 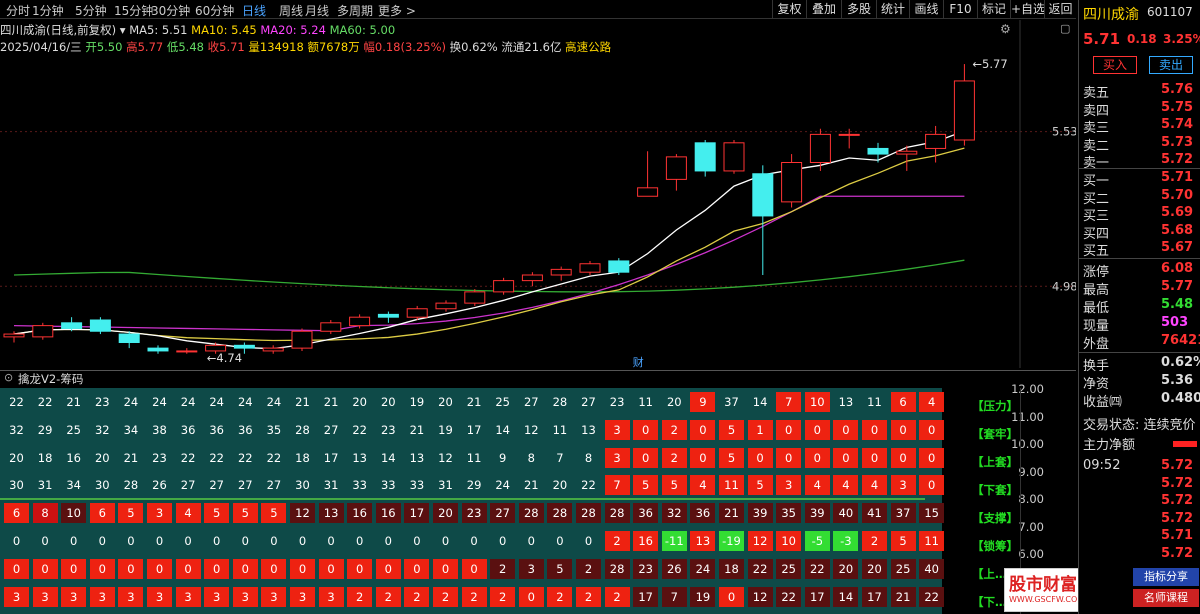 What do you see at coordinates (588, 430) in the screenshot?
I see `indicator-cell: 13` at bounding box center [588, 430].